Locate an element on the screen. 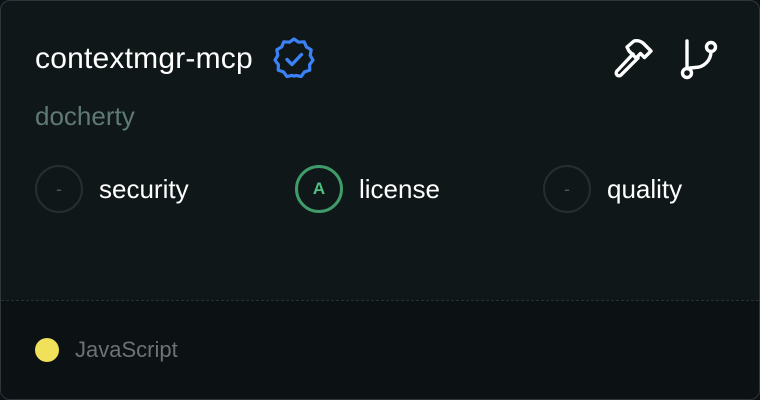 The image size is (760, 400). score-quality: - quality is located at coordinates (612, 189).